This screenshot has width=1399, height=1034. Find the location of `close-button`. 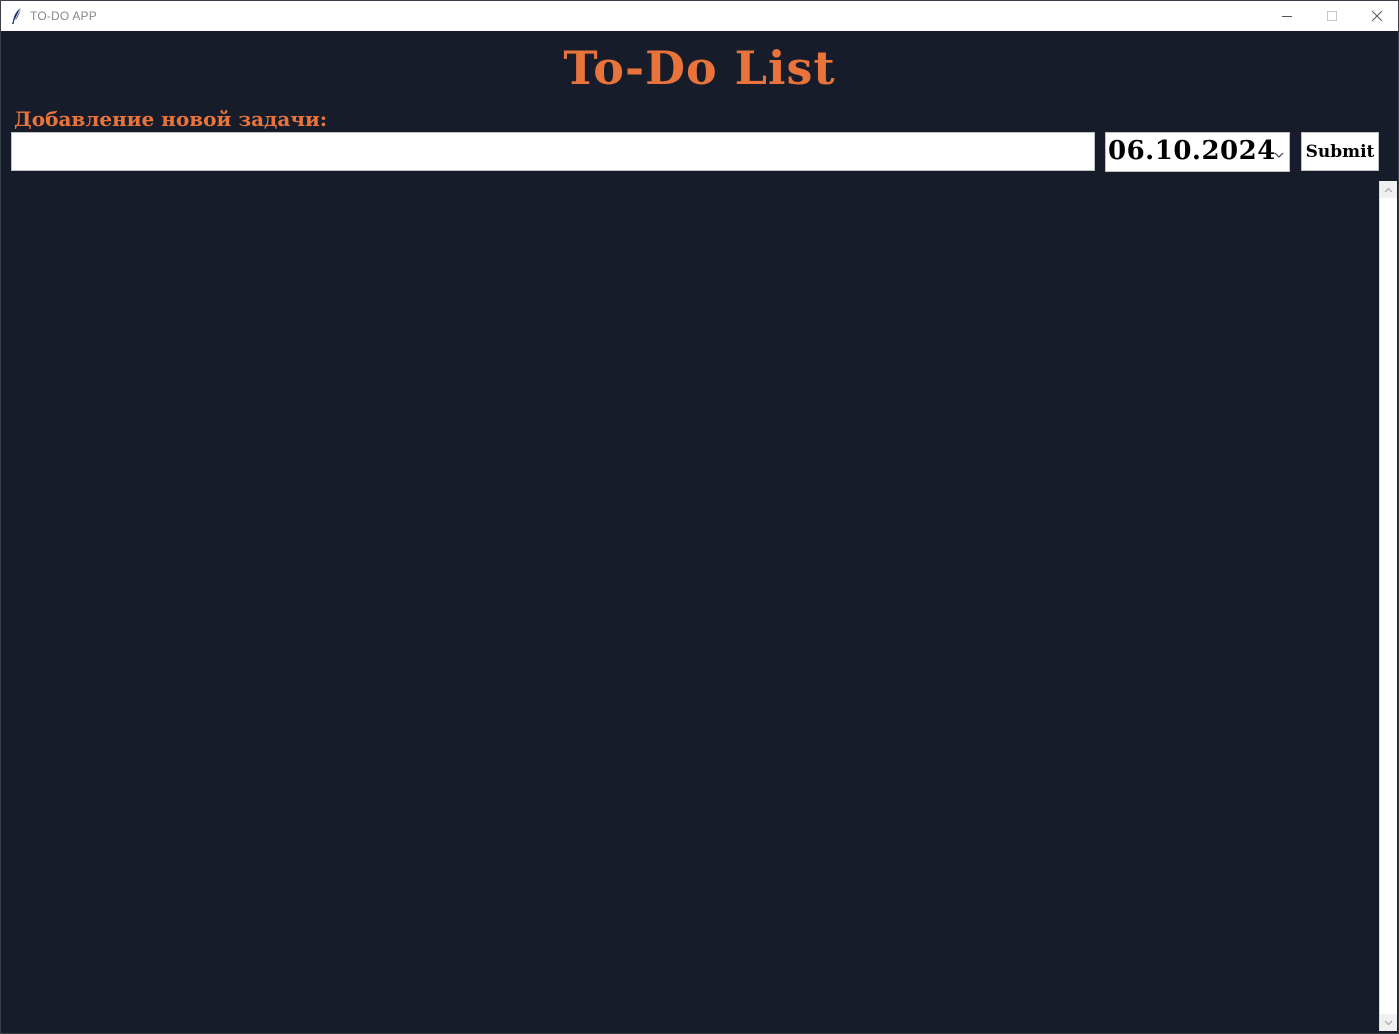

close-button is located at coordinates (1376, 16).